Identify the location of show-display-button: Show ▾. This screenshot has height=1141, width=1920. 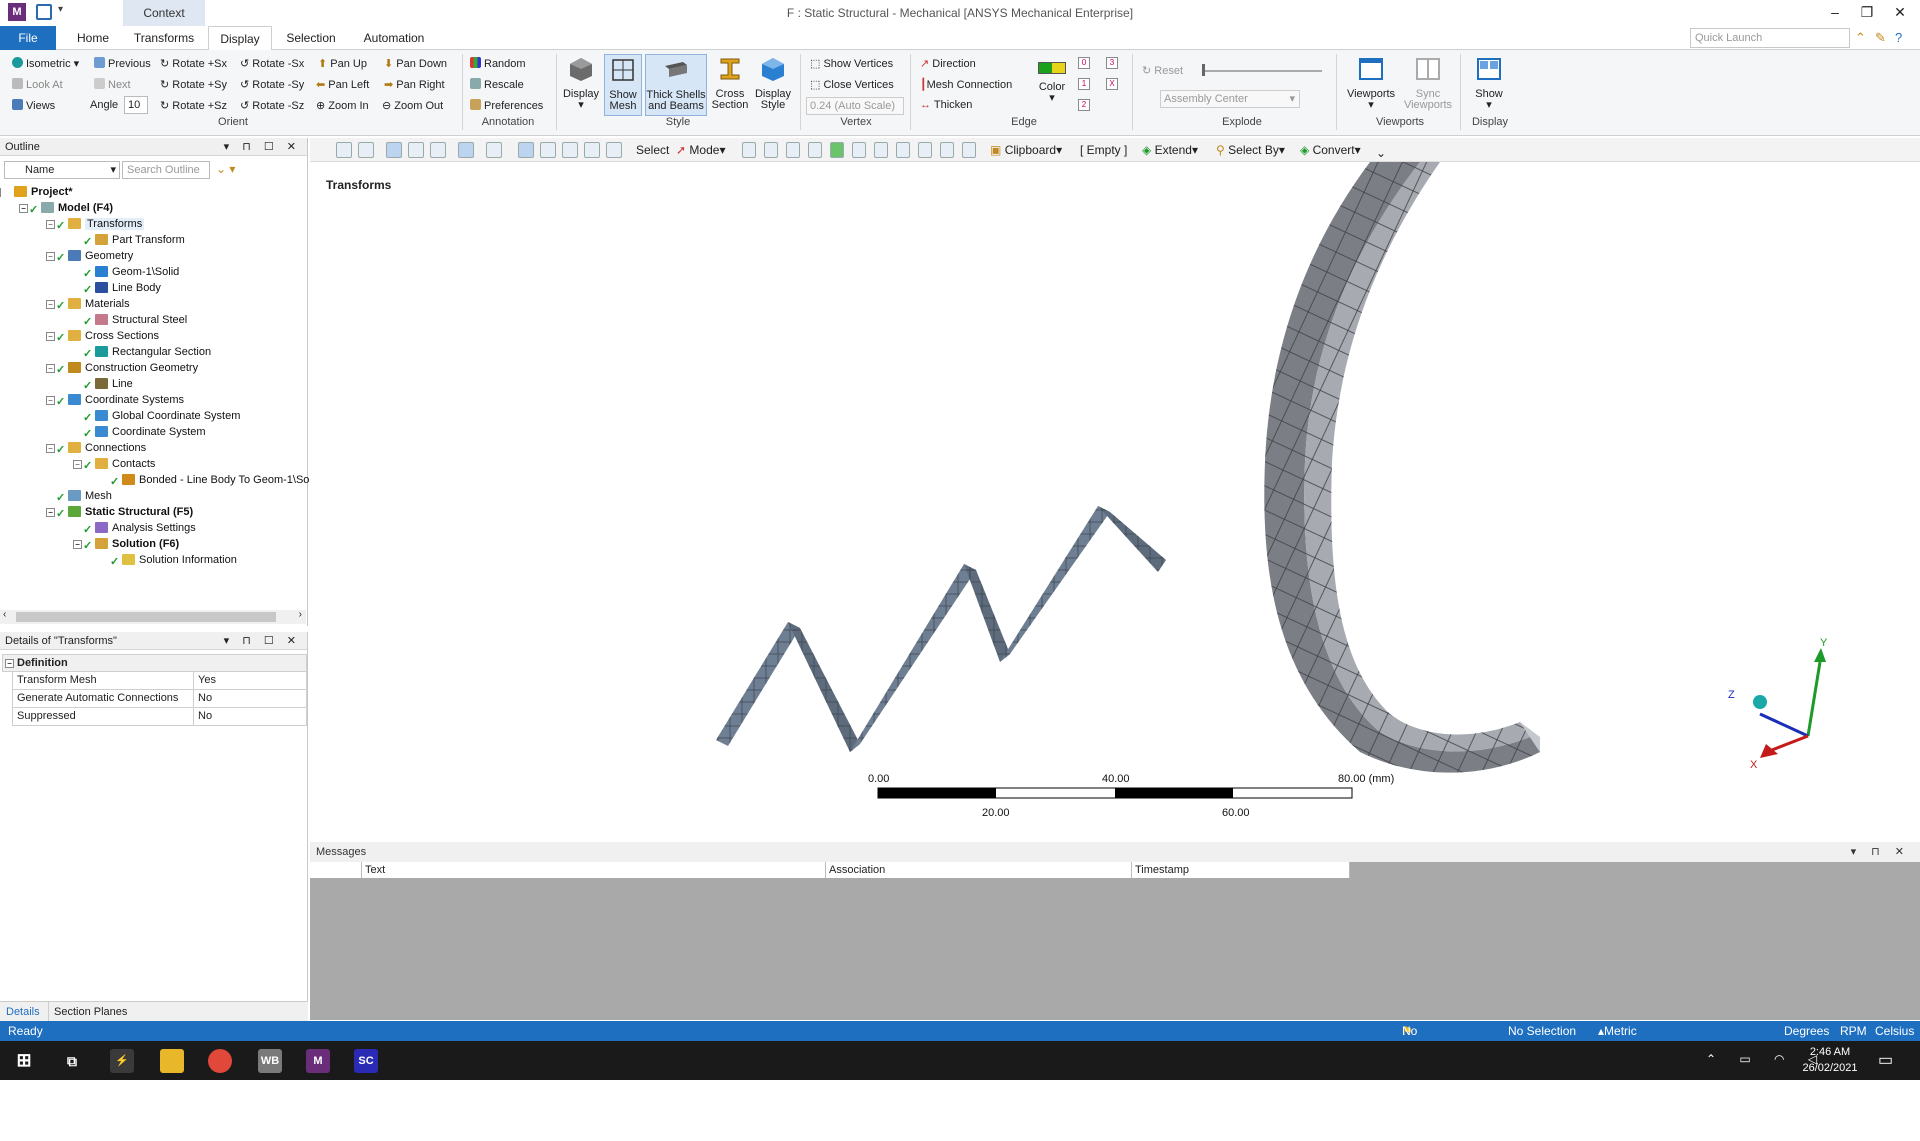
(1489, 83).